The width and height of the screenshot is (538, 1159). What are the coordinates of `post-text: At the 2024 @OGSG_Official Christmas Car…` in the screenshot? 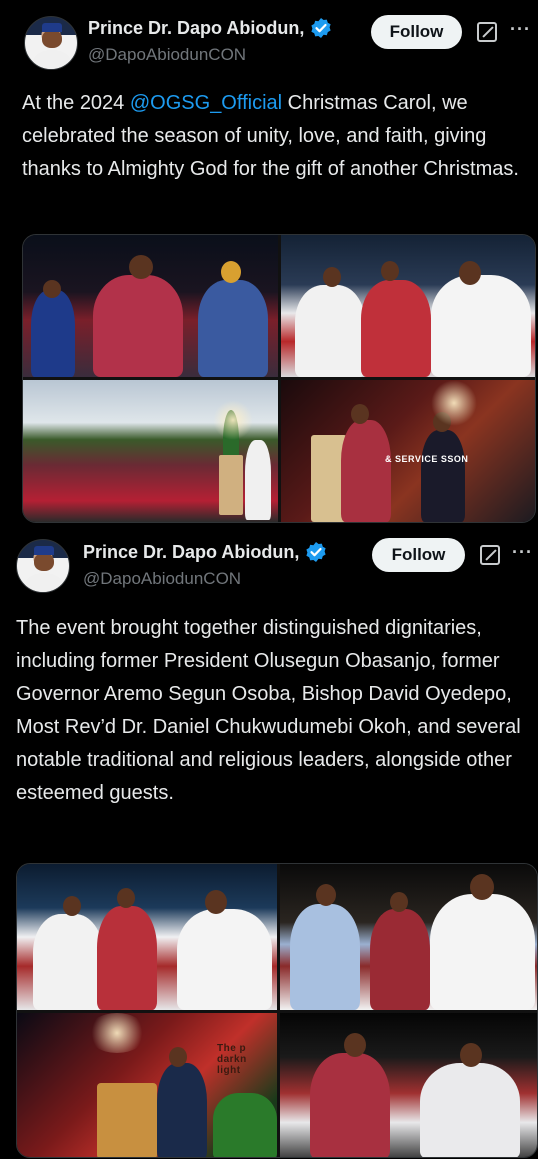 It's located at (277, 136).